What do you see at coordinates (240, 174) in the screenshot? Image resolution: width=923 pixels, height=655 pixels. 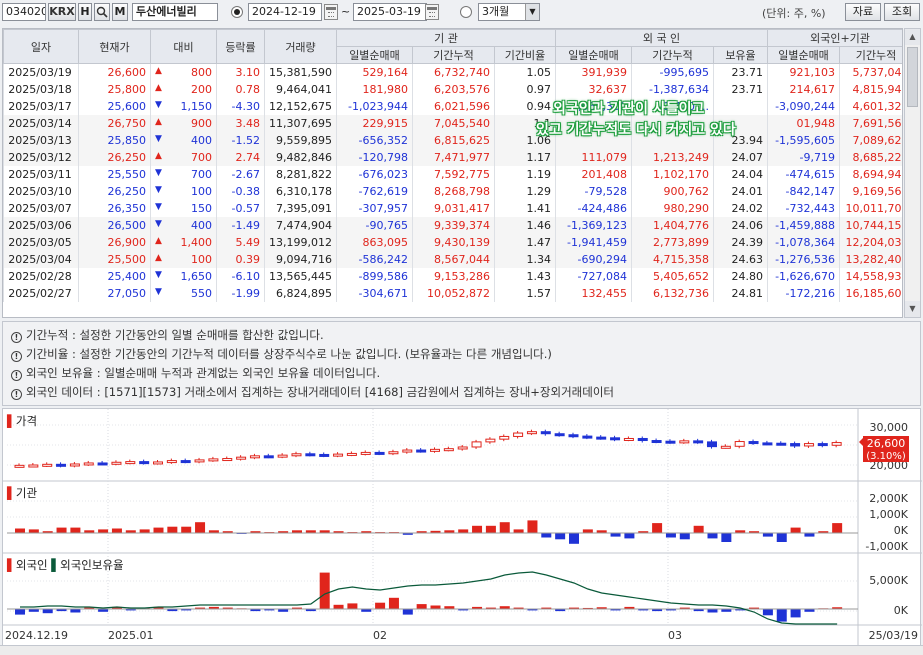 I see `cell-rate: -2.67` at bounding box center [240, 174].